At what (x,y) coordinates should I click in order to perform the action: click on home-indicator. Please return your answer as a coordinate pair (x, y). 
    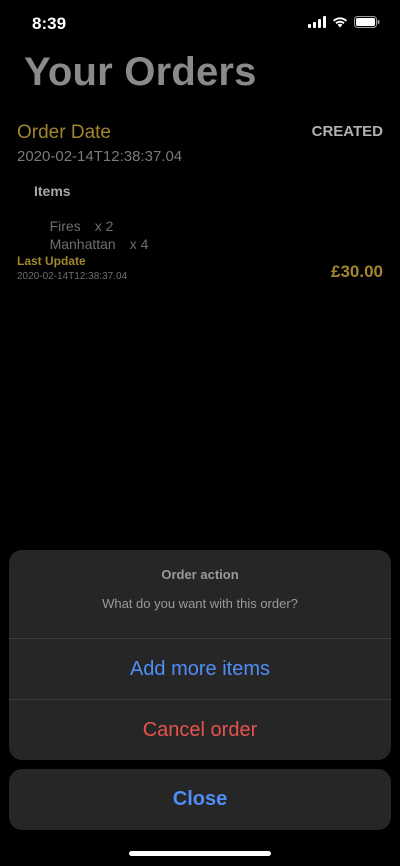
    Looking at the image, I should click on (200, 853).